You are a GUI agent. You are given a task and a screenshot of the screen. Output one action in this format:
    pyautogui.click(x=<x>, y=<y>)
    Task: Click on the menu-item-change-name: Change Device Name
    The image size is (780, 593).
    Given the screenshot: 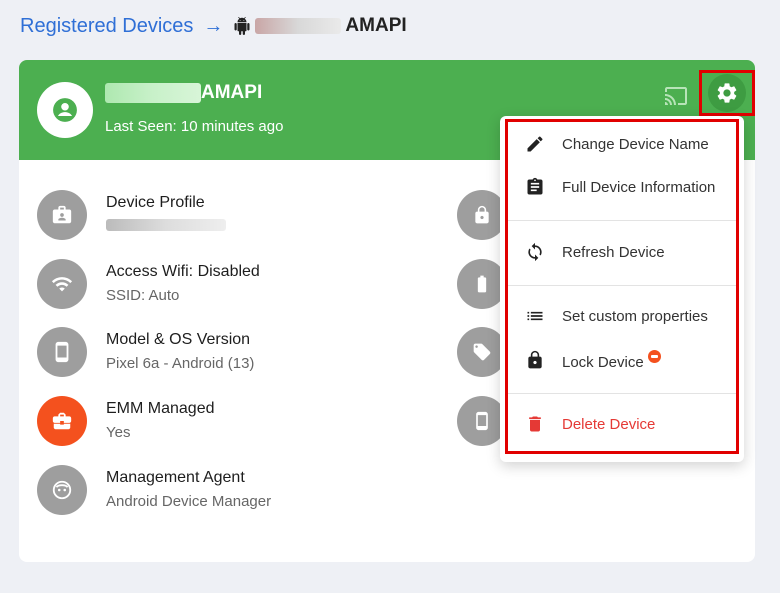 What is the action you would take?
    pyautogui.click(x=622, y=144)
    